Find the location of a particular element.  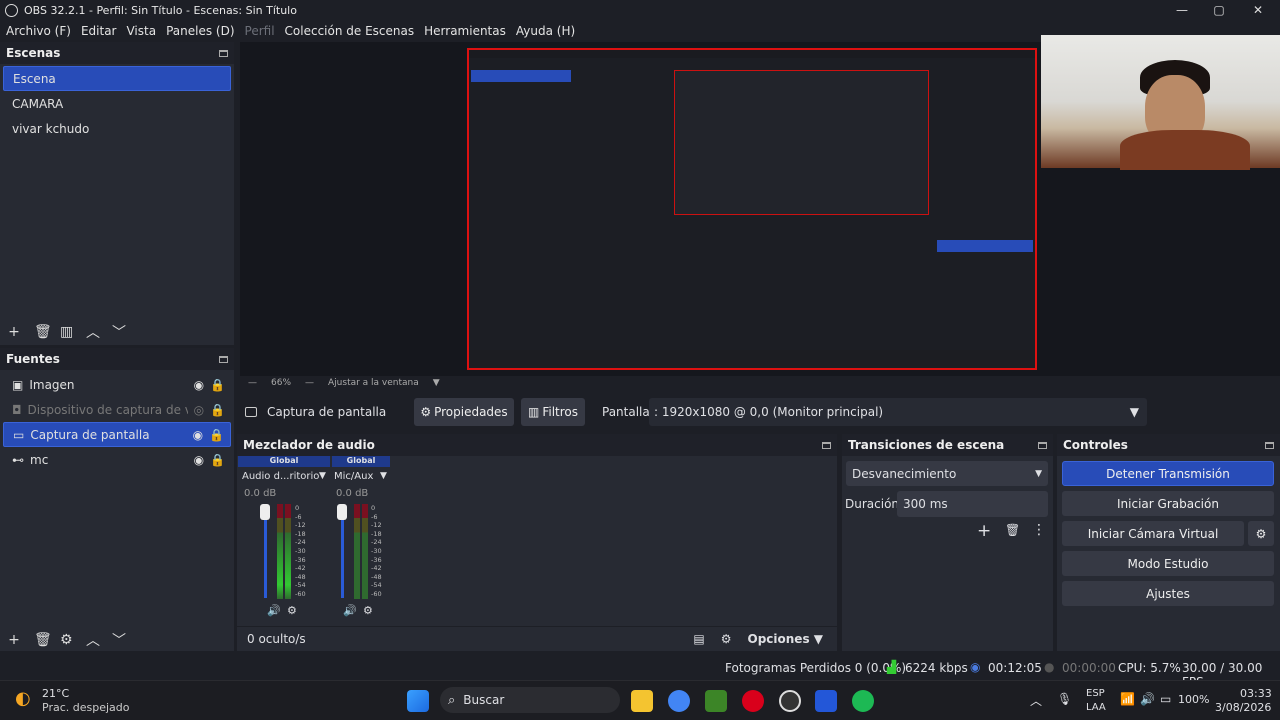

weather-icon: ◐ is located at coordinates (23, 698).